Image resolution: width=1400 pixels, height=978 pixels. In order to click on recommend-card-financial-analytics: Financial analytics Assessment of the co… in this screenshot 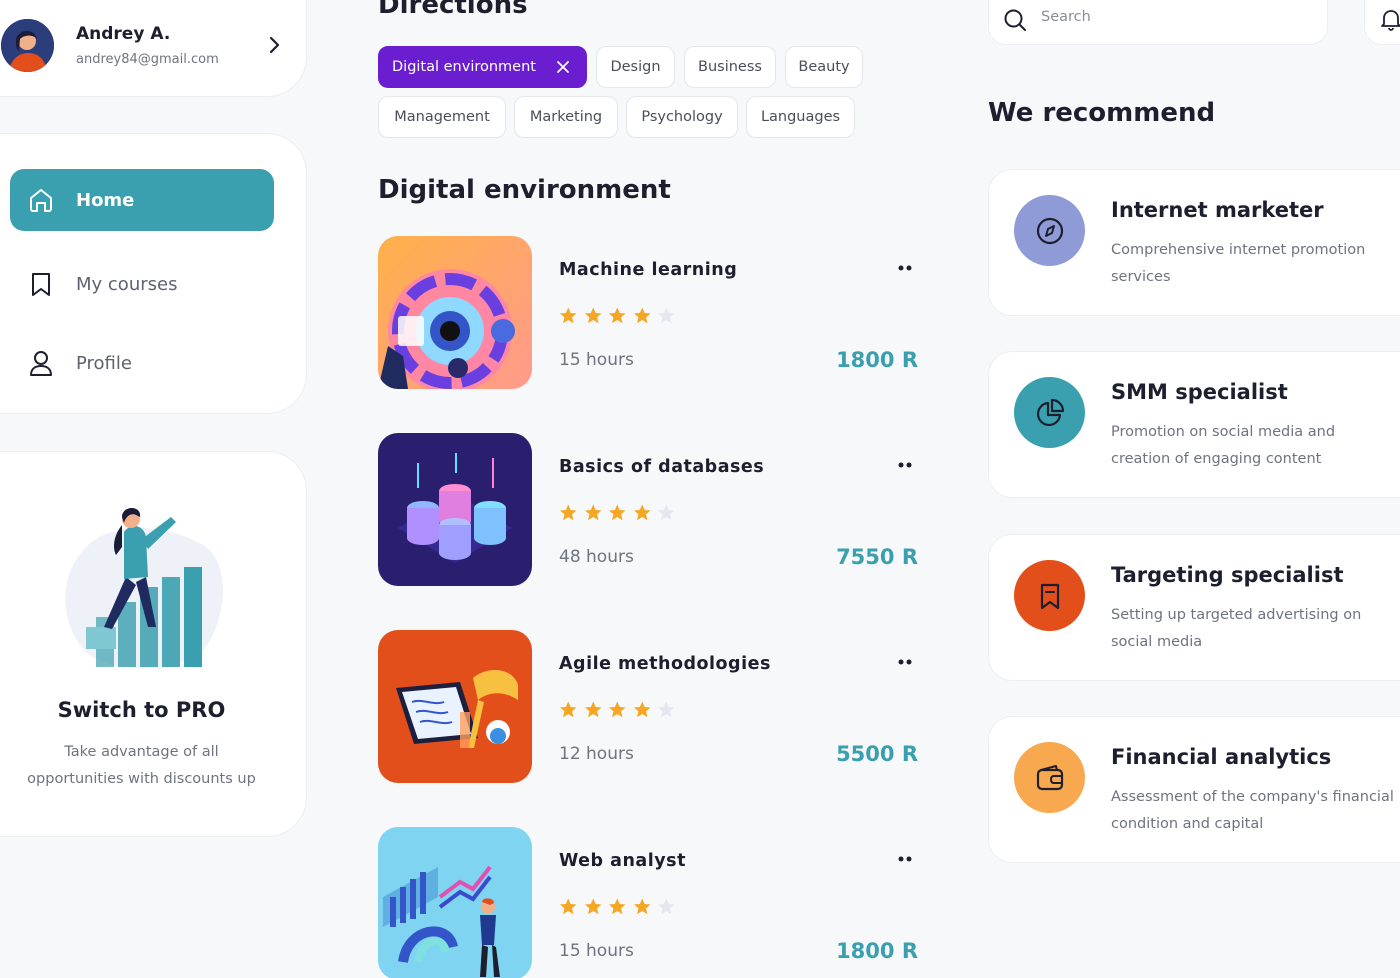, I will do `click(1194, 789)`.